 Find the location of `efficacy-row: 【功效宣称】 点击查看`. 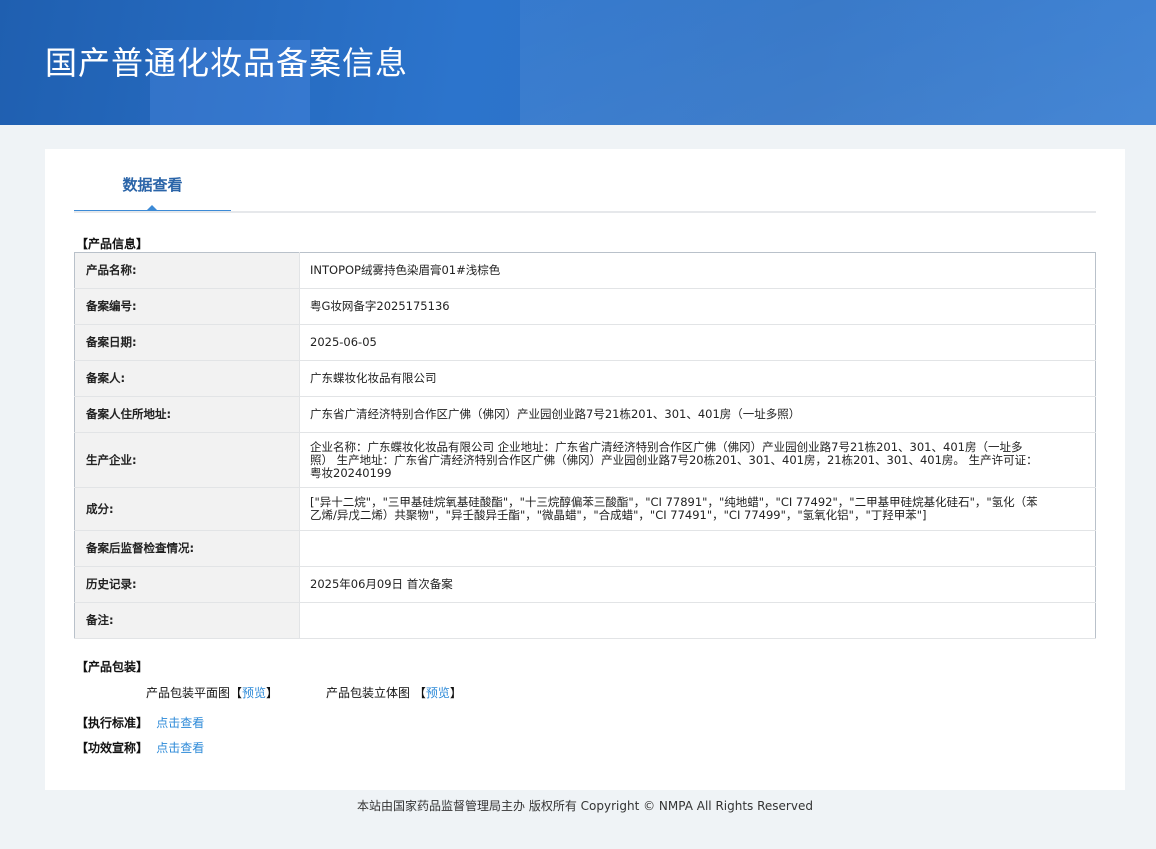

efficacy-row: 【功效宣称】 点击查看 is located at coordinates (140, 747).